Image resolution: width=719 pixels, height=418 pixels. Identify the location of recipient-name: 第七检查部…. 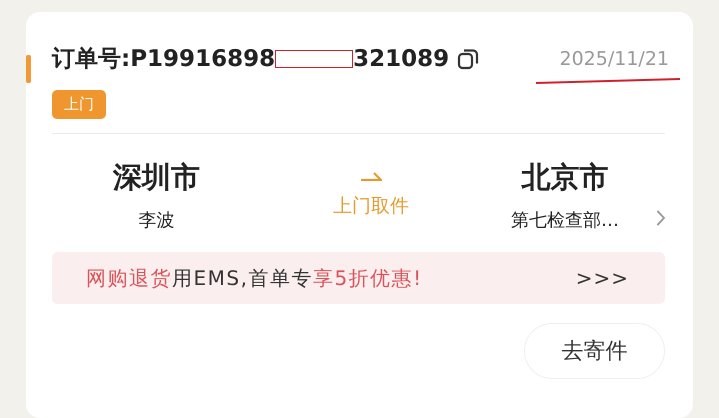
(565, 220).